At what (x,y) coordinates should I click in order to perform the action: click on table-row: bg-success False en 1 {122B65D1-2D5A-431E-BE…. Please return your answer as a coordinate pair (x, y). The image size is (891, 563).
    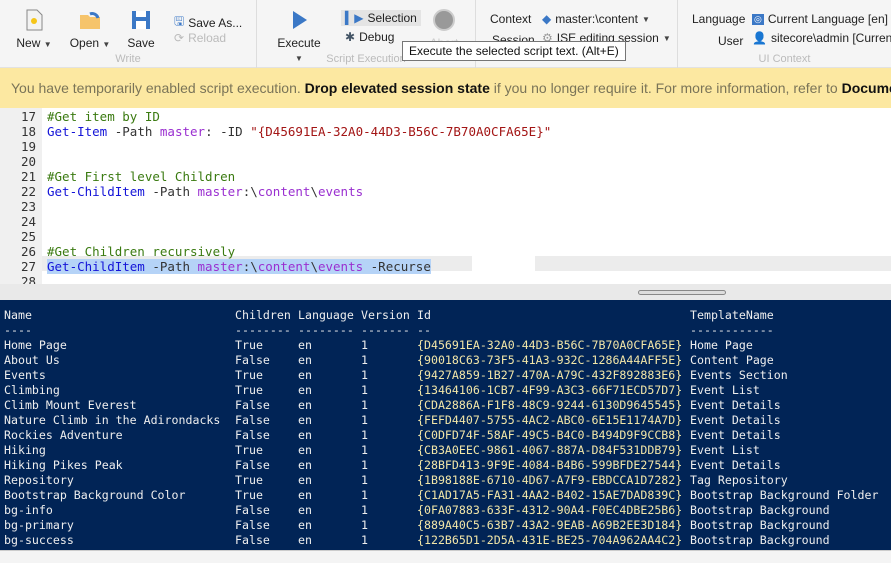
    Looking at the image, I should click on (417, 540).